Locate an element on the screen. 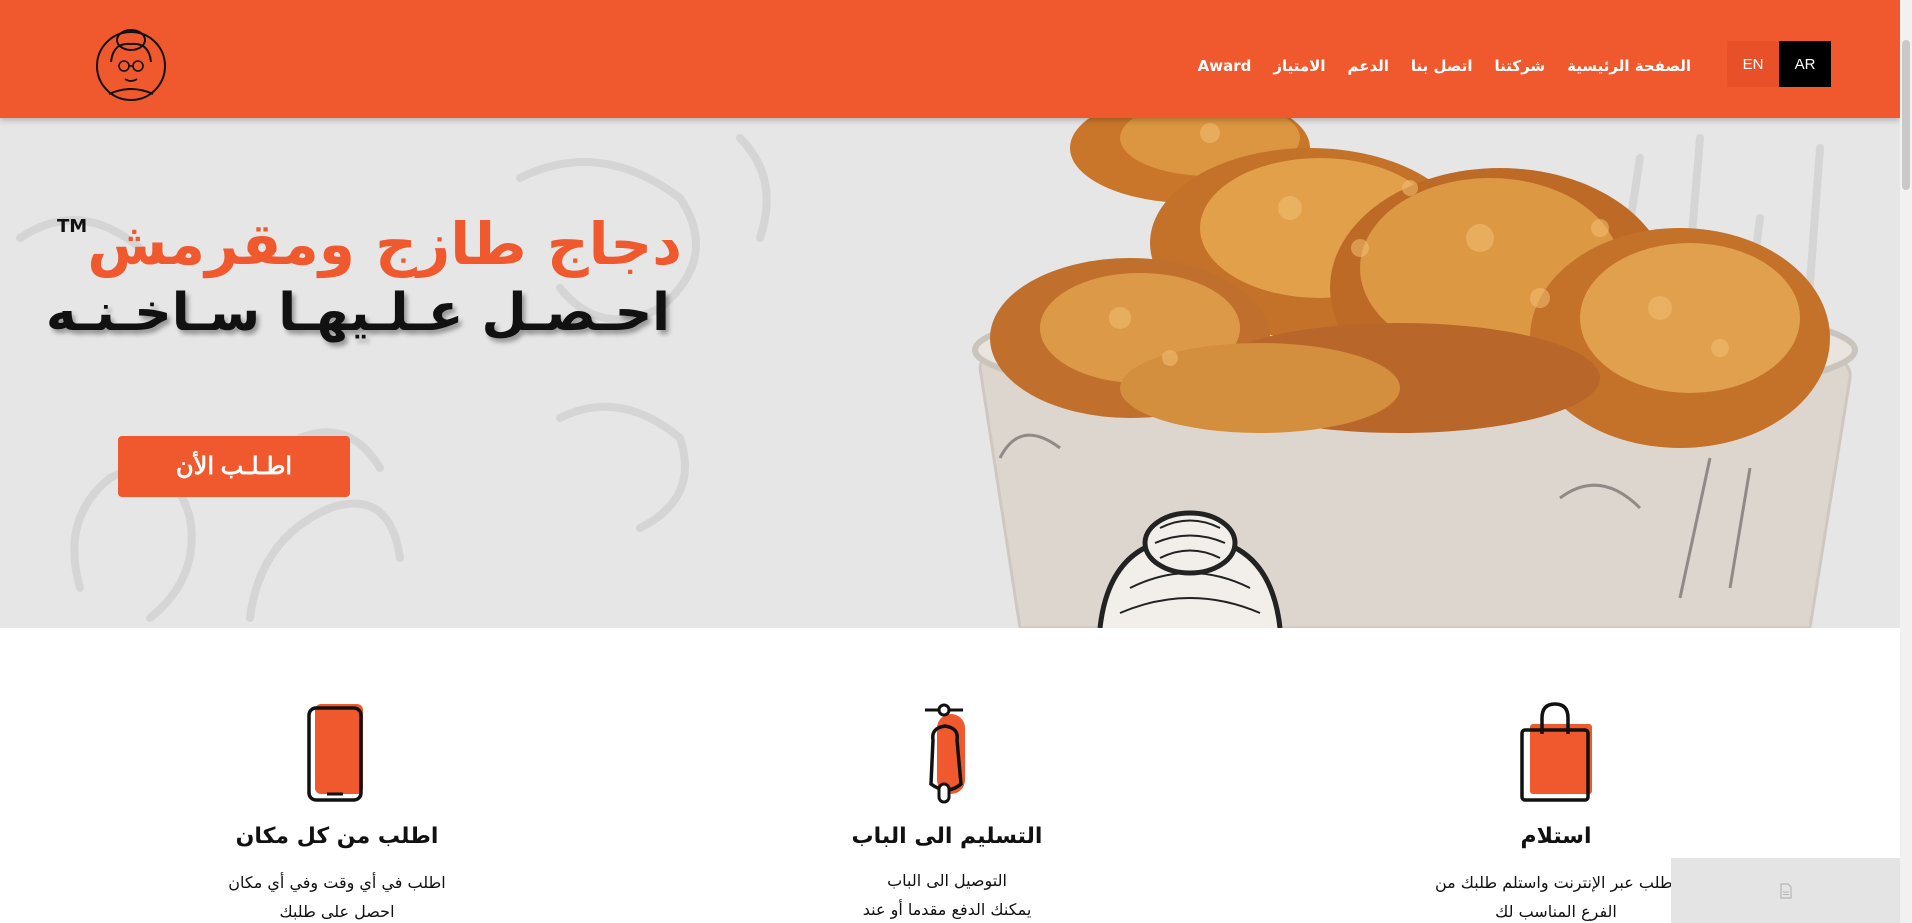 Image resolution: width=1912 pixels, height=923 pixels. chat-widget is located at coordinates (1785, 890).